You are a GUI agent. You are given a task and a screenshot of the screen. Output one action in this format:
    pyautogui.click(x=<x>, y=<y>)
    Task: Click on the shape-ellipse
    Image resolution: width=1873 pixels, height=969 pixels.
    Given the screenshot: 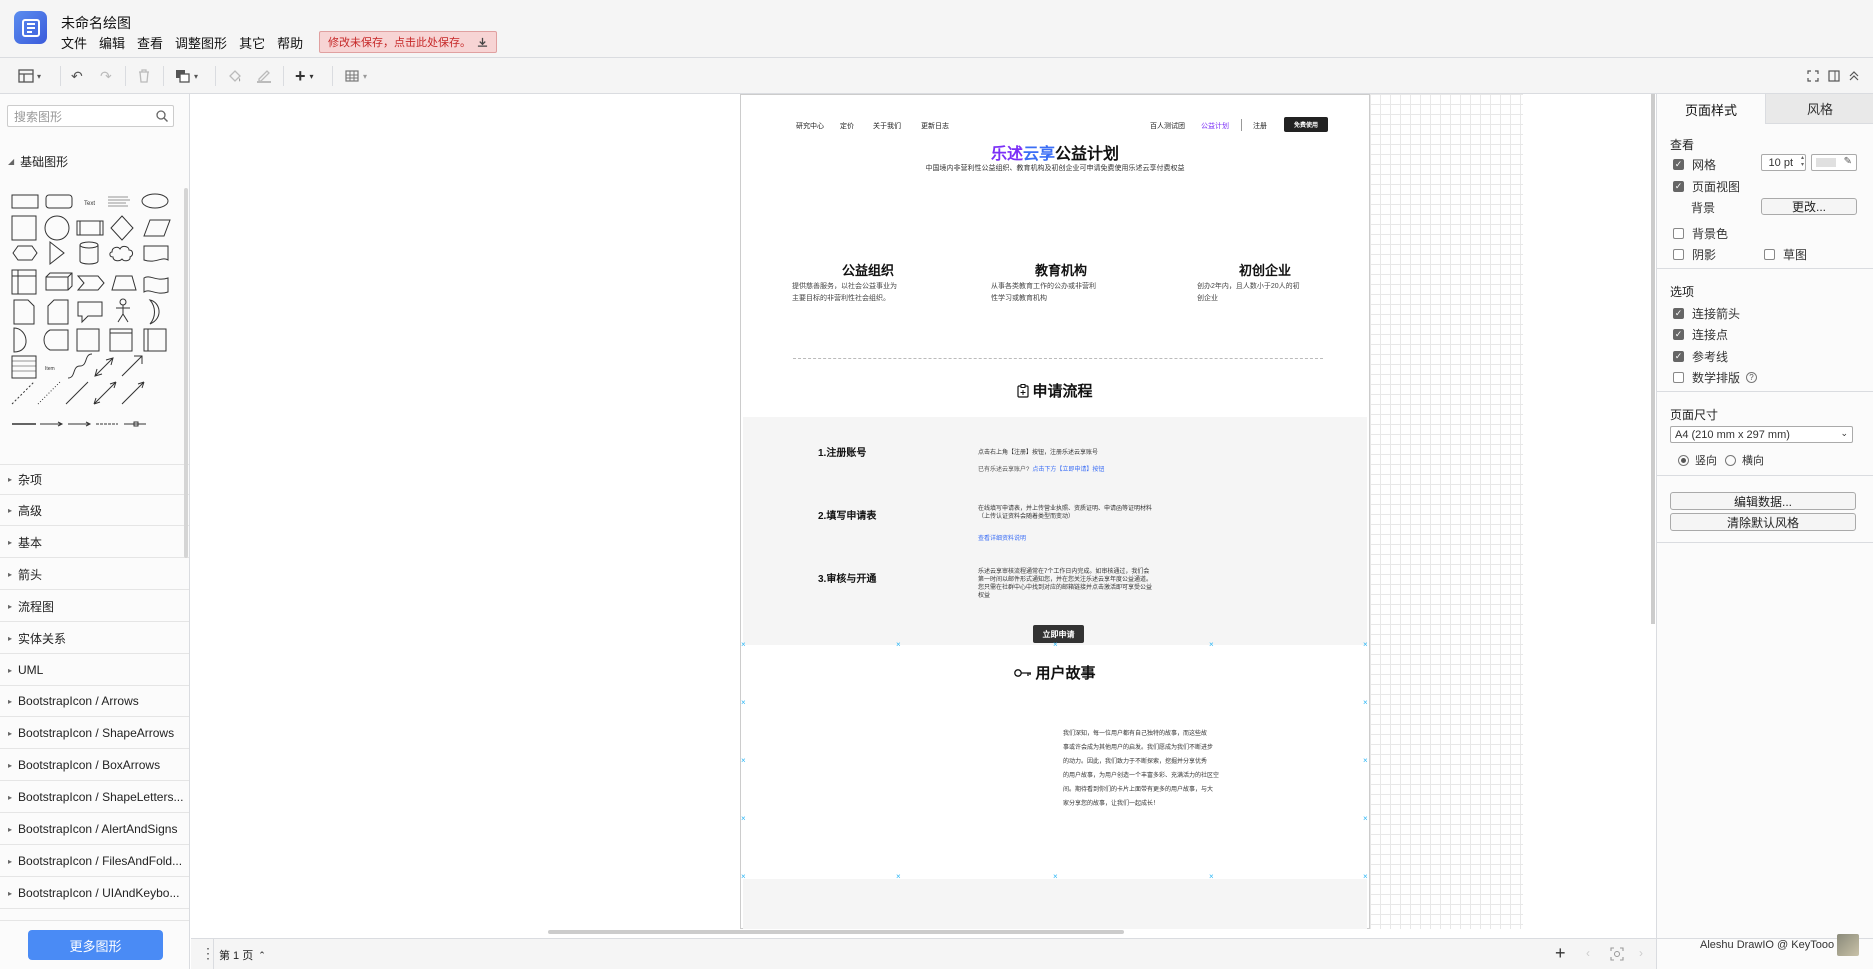 What is the action you would take?
    pyautogui.click(x=155, y=201)
    